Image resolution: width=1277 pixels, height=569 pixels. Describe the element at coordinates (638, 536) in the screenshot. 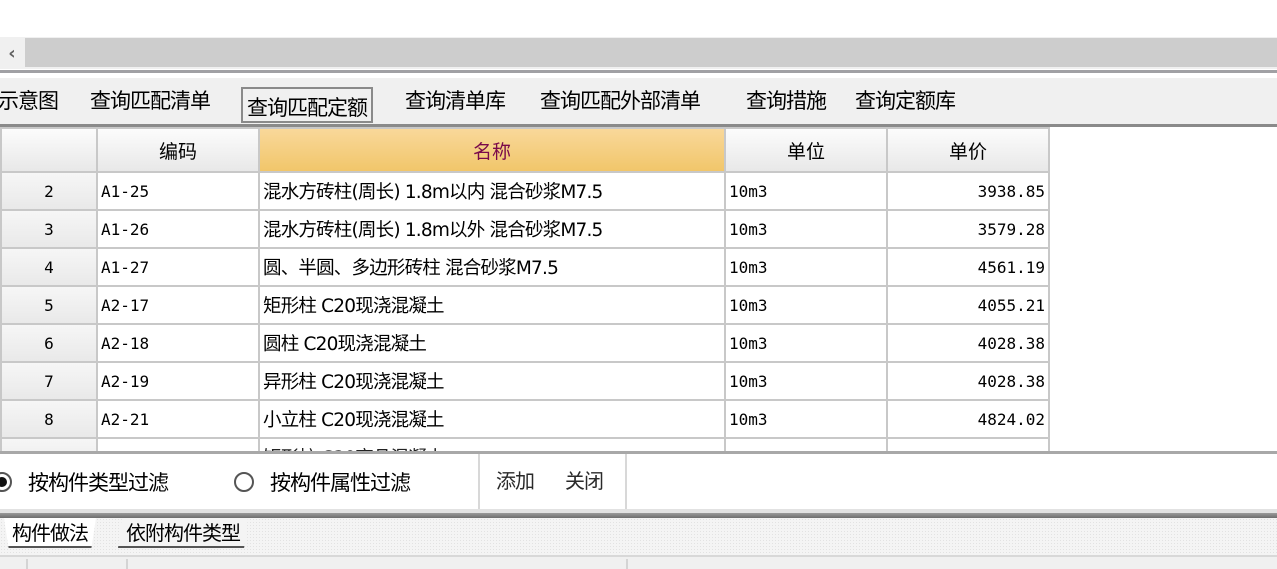

I see `bottom-tab-bar: 构件做法 依附构件类型` at that location.